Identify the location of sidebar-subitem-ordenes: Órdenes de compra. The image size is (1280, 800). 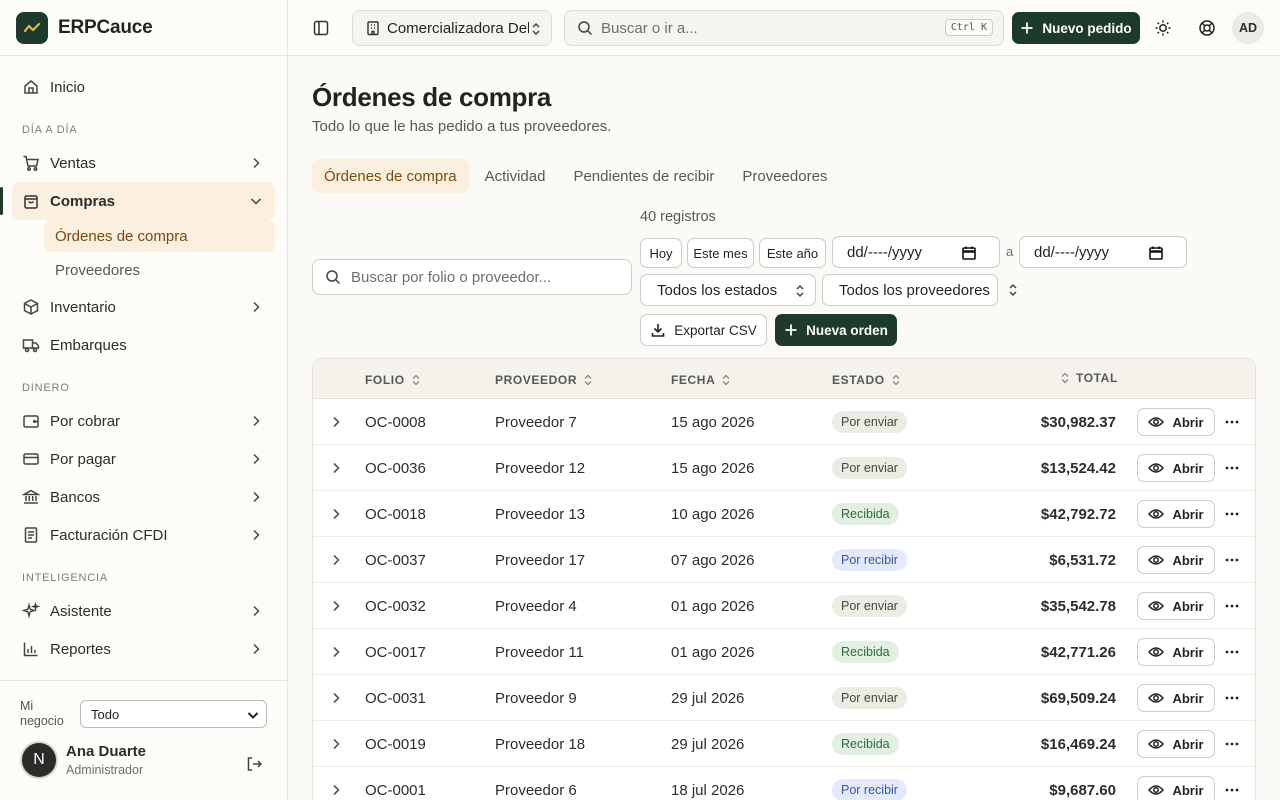
(159, 236).